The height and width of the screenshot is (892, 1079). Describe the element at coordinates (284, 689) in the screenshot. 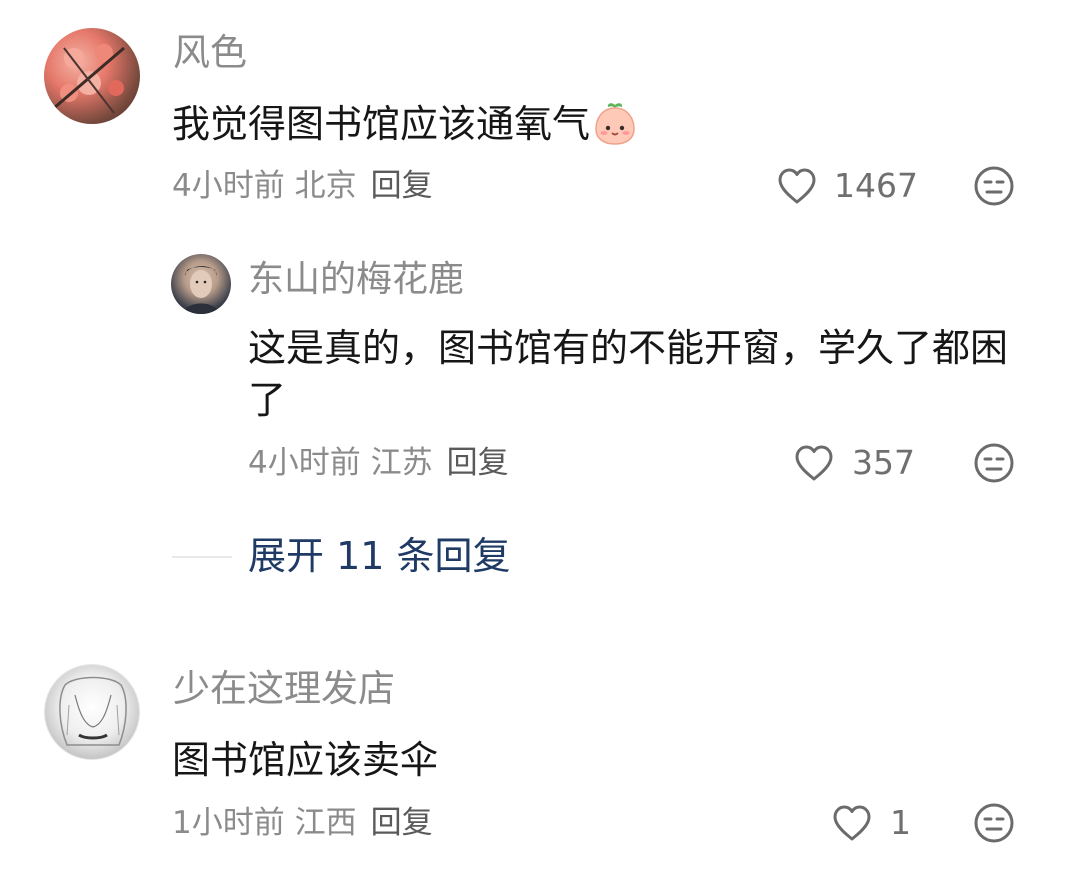

I see `username: 少在这理发店` at that location.